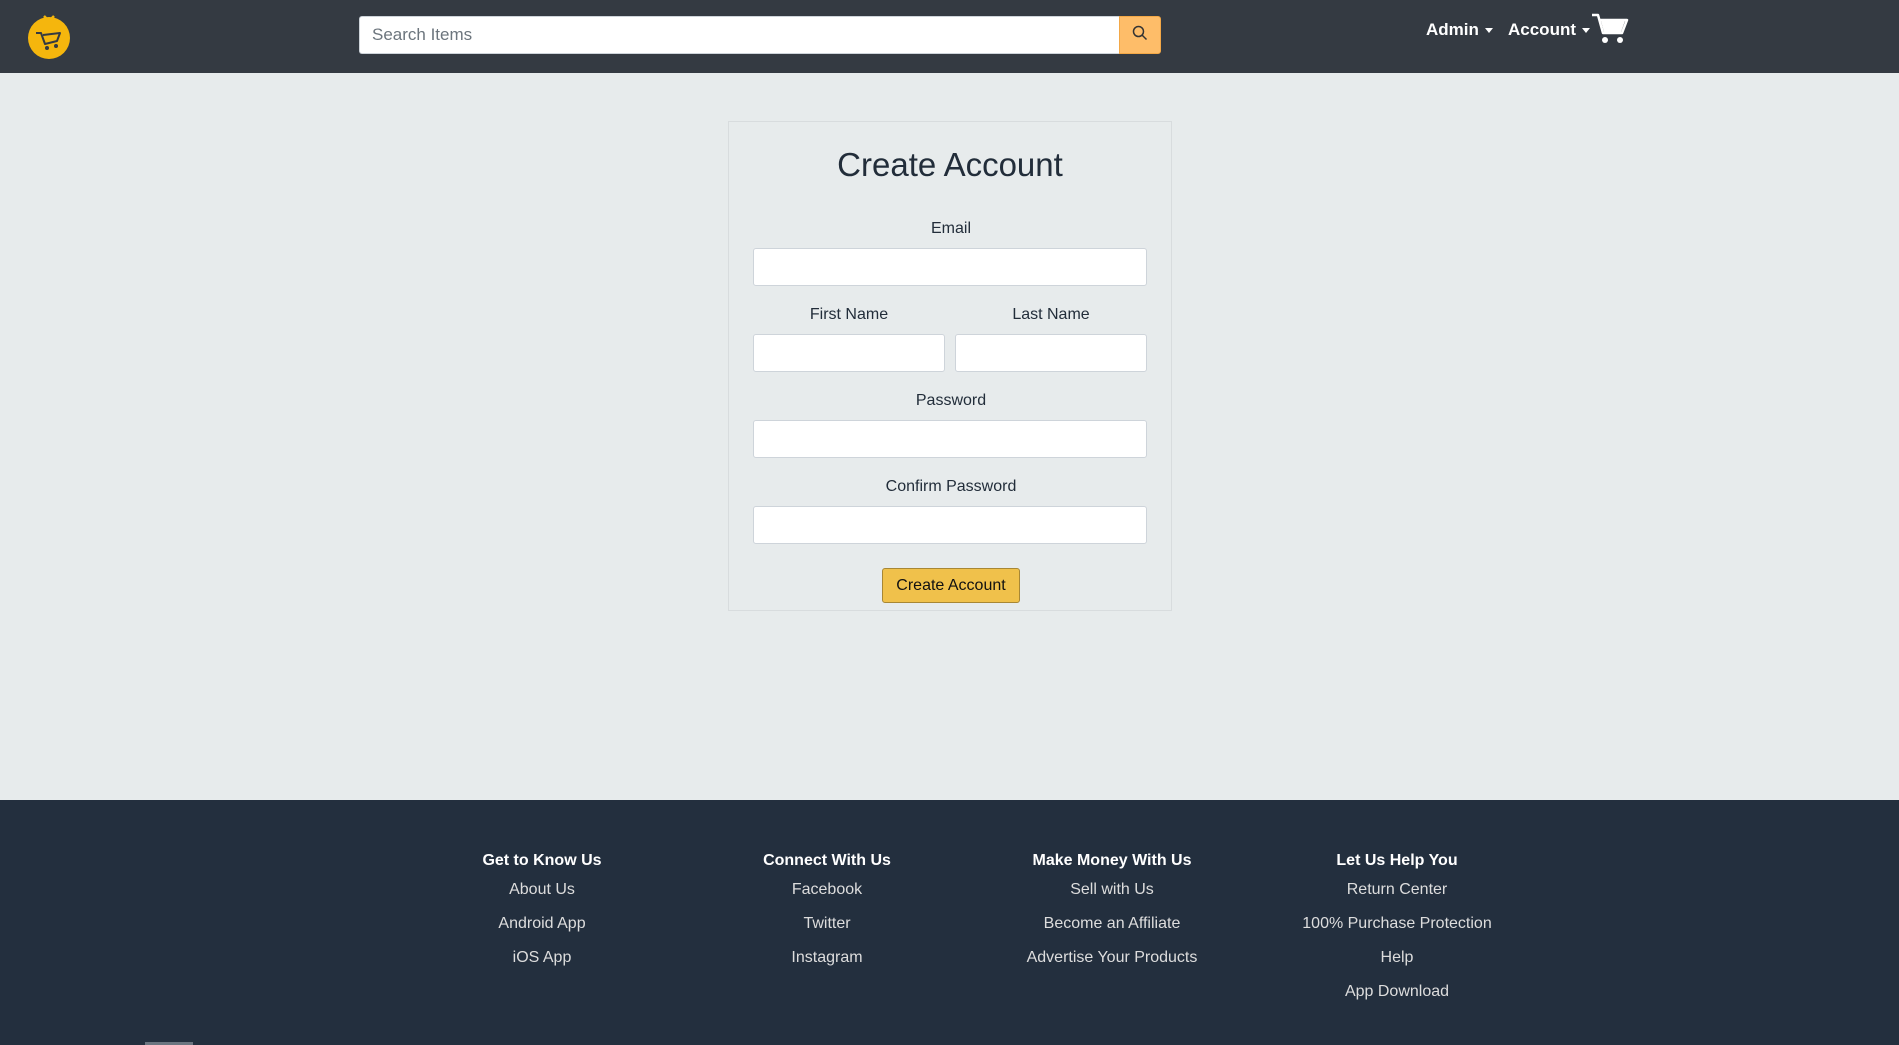 This screenshot has height=1045, width=1899. What do you see at coordinates (1397, 966) in the screenshot?
I see `footer-link-help: Help` at bounding box center [1397, 966].